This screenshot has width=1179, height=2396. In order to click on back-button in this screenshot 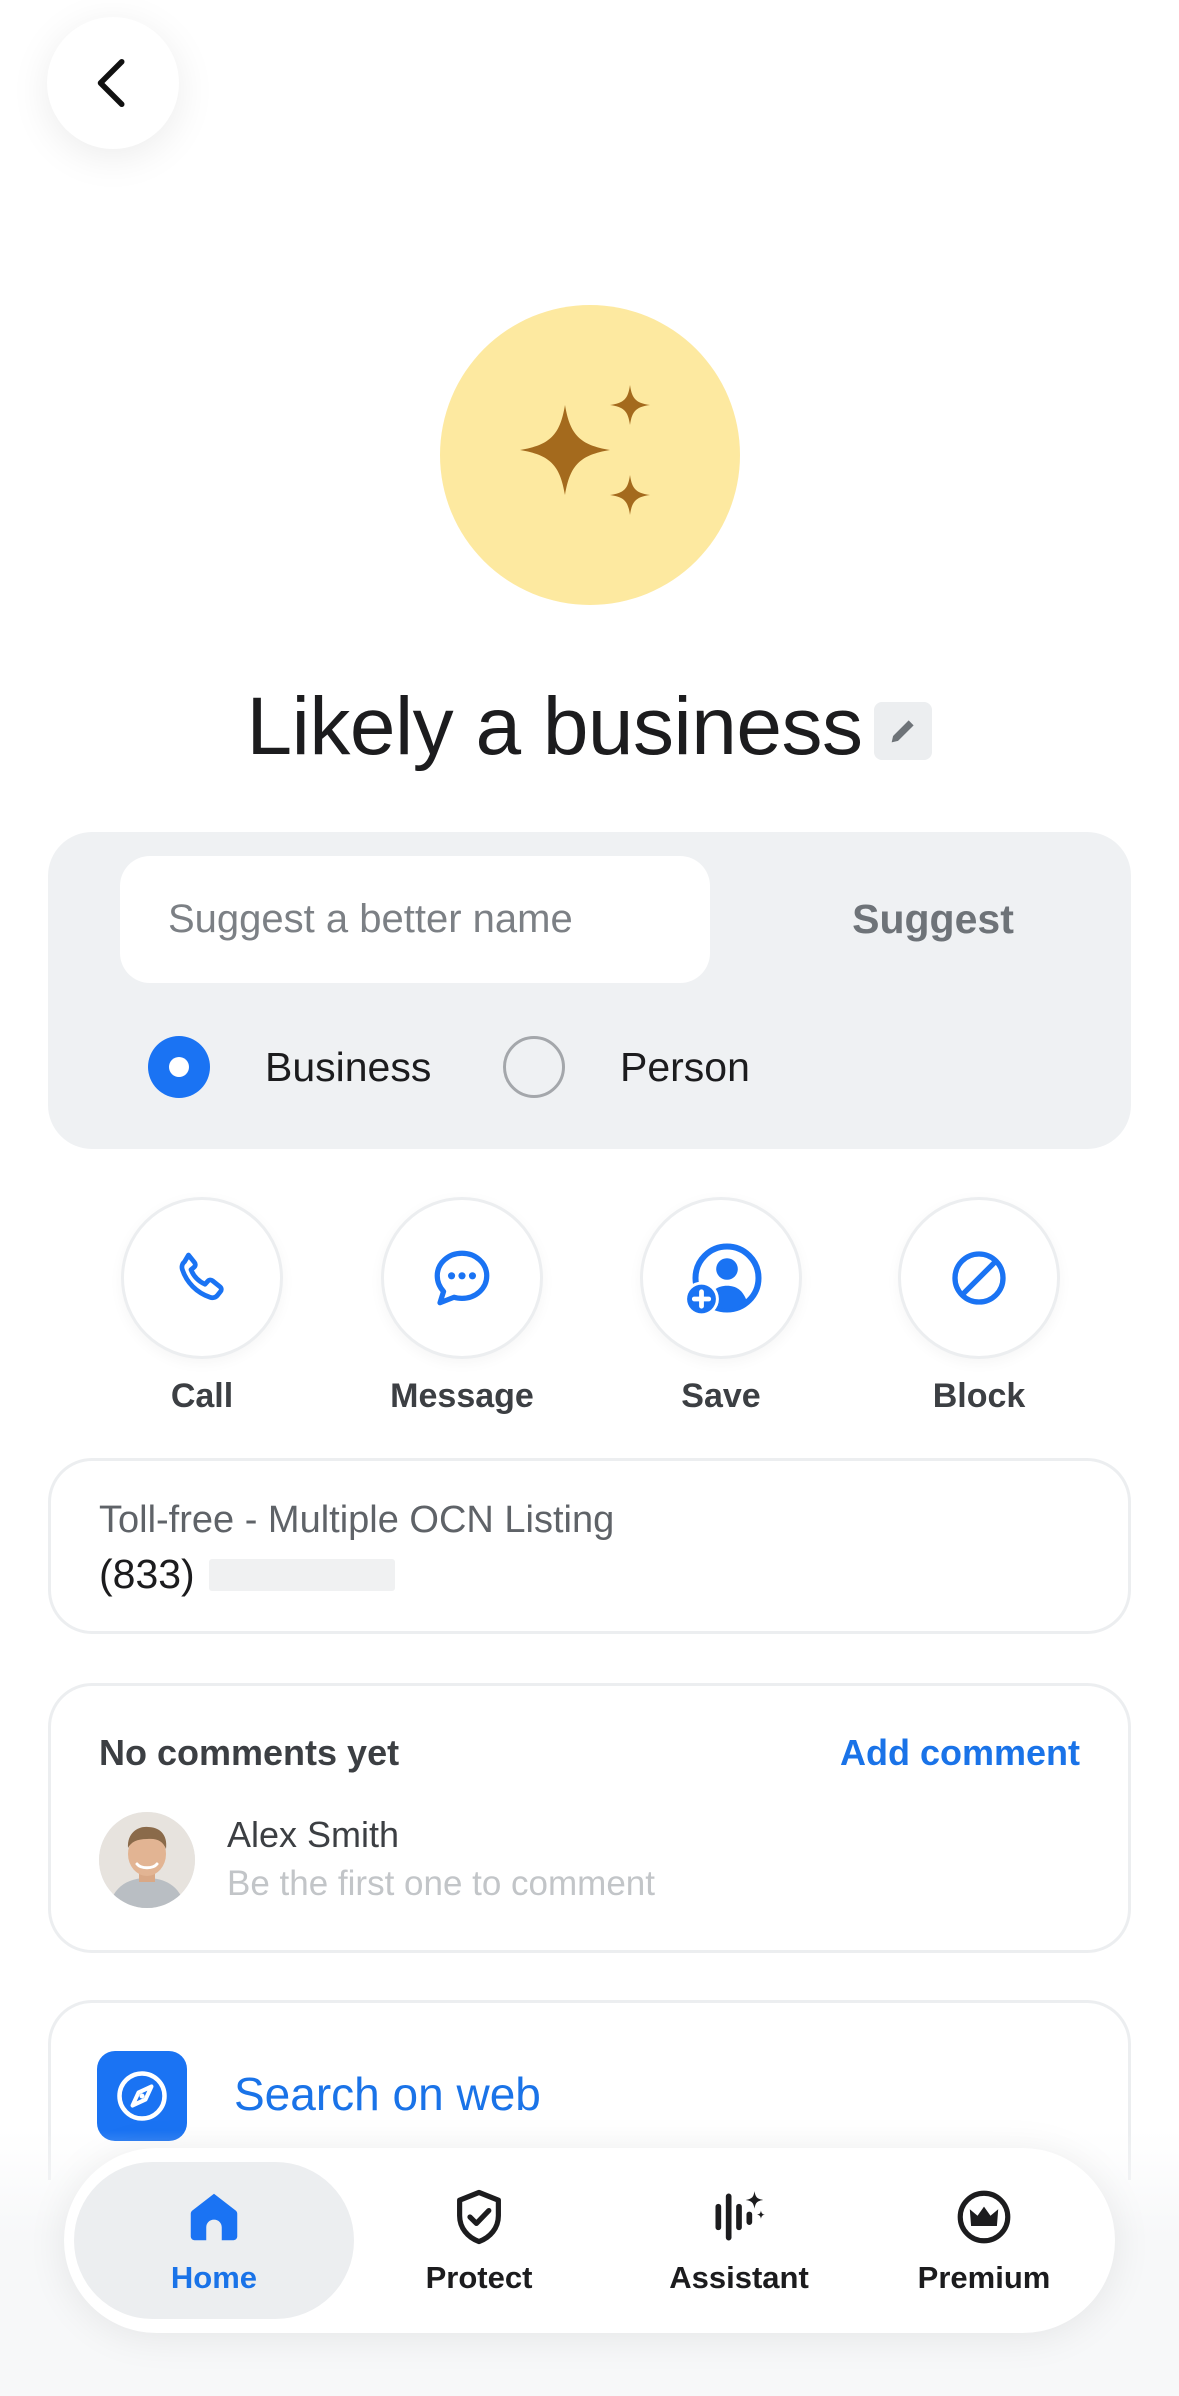, I will do `click(113, 83)`.